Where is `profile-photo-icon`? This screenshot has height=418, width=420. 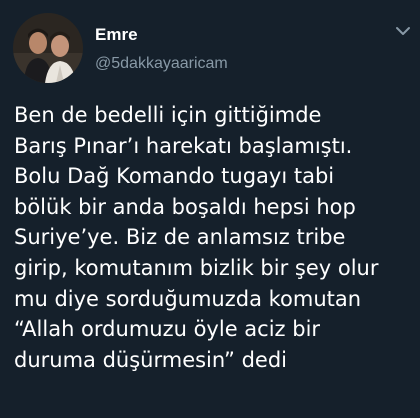 profile-photo-icon is located at coordinates (48, 48).